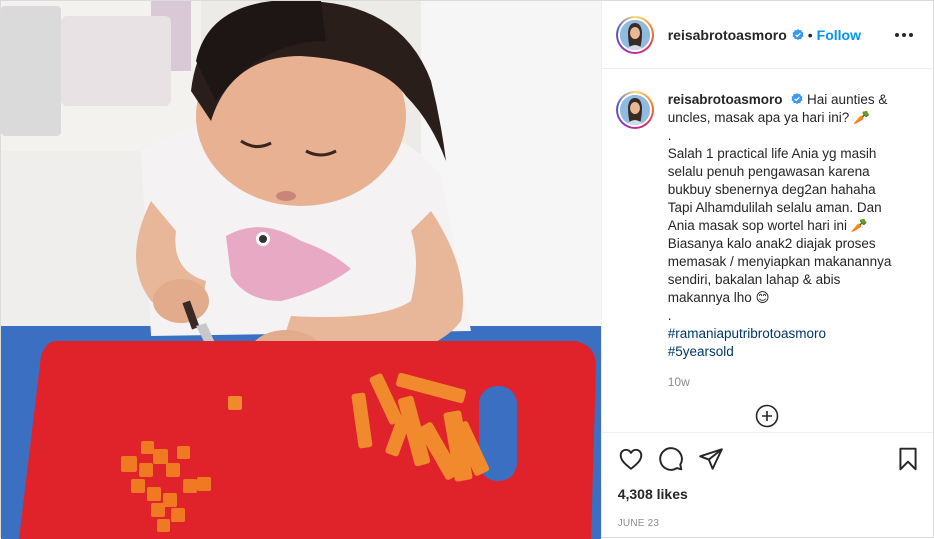 This screenshot has width=934, height=539. I want to click on caption-line: sendiri, bakalan lahap & abis, so click(754, 279).